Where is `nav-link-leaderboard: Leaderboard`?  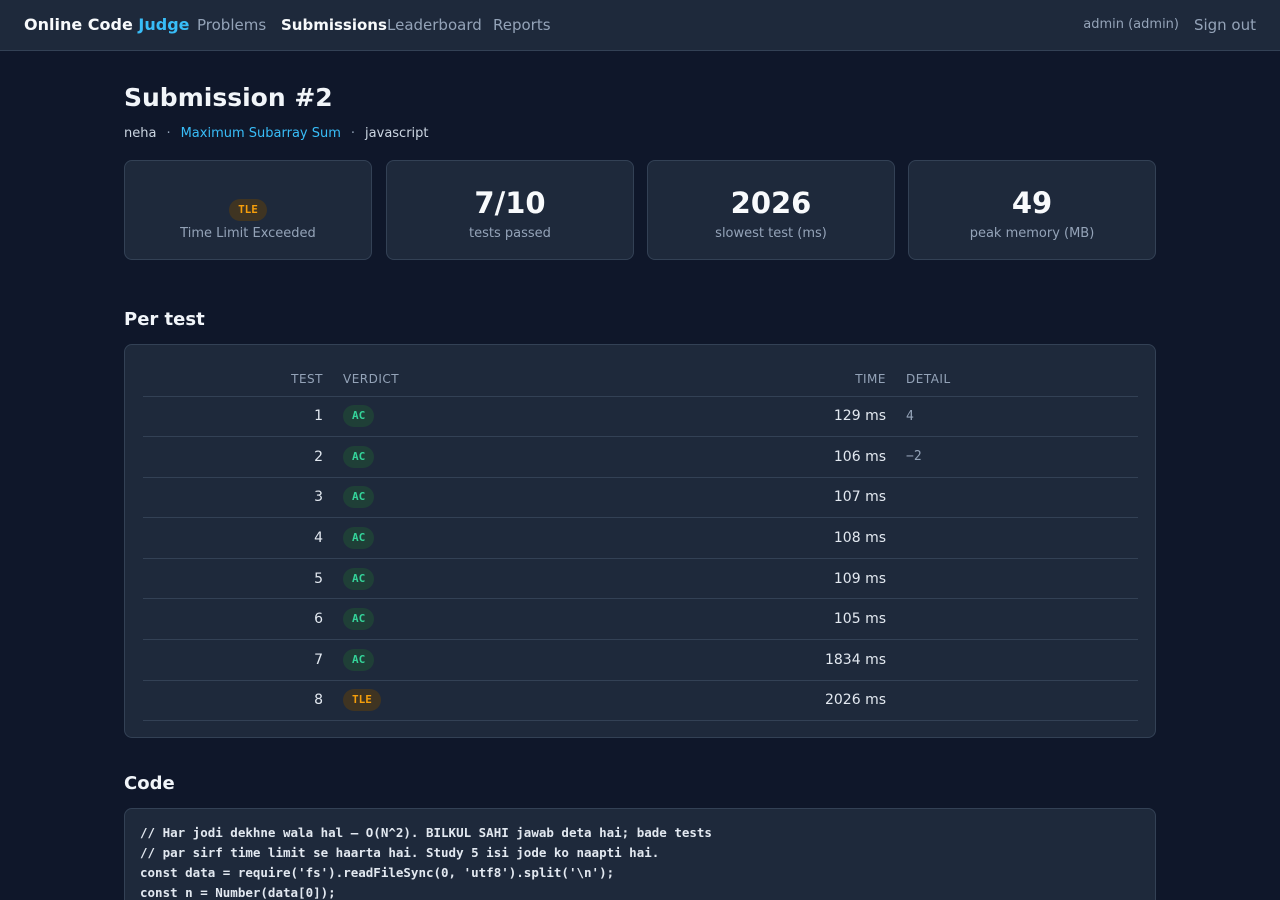
nav-link-leaderboard: Leaderboard is located at coordinates (434, 25).